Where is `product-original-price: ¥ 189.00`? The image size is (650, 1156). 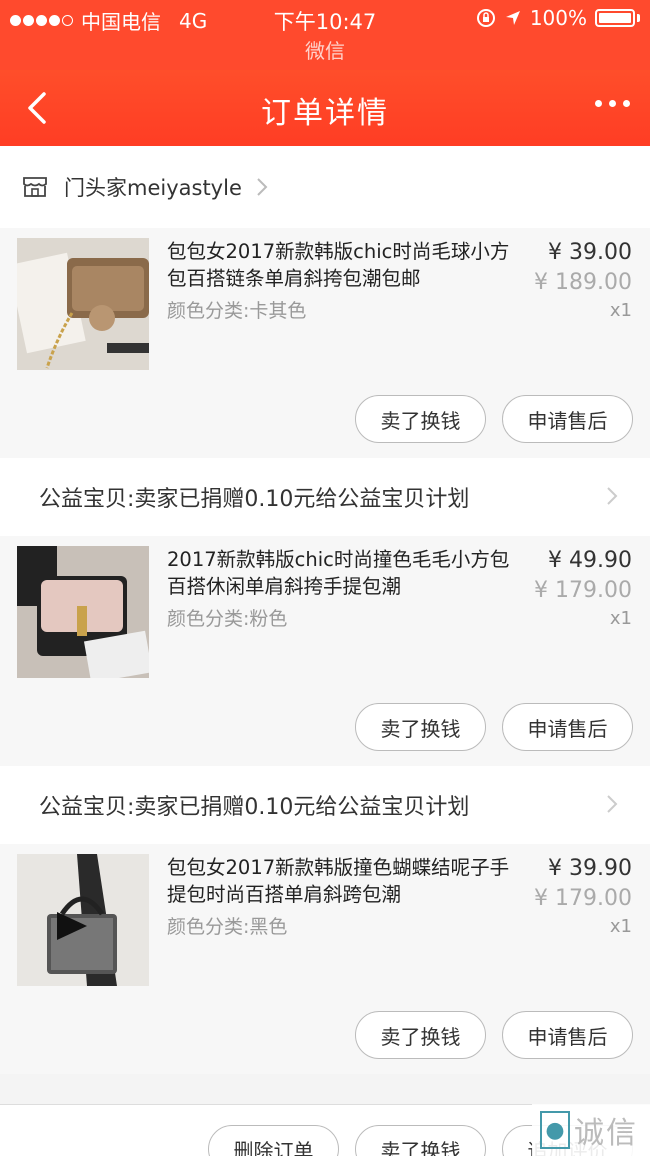
product-original-price: ¥ 189.00 is located at coordinates (583, 282).